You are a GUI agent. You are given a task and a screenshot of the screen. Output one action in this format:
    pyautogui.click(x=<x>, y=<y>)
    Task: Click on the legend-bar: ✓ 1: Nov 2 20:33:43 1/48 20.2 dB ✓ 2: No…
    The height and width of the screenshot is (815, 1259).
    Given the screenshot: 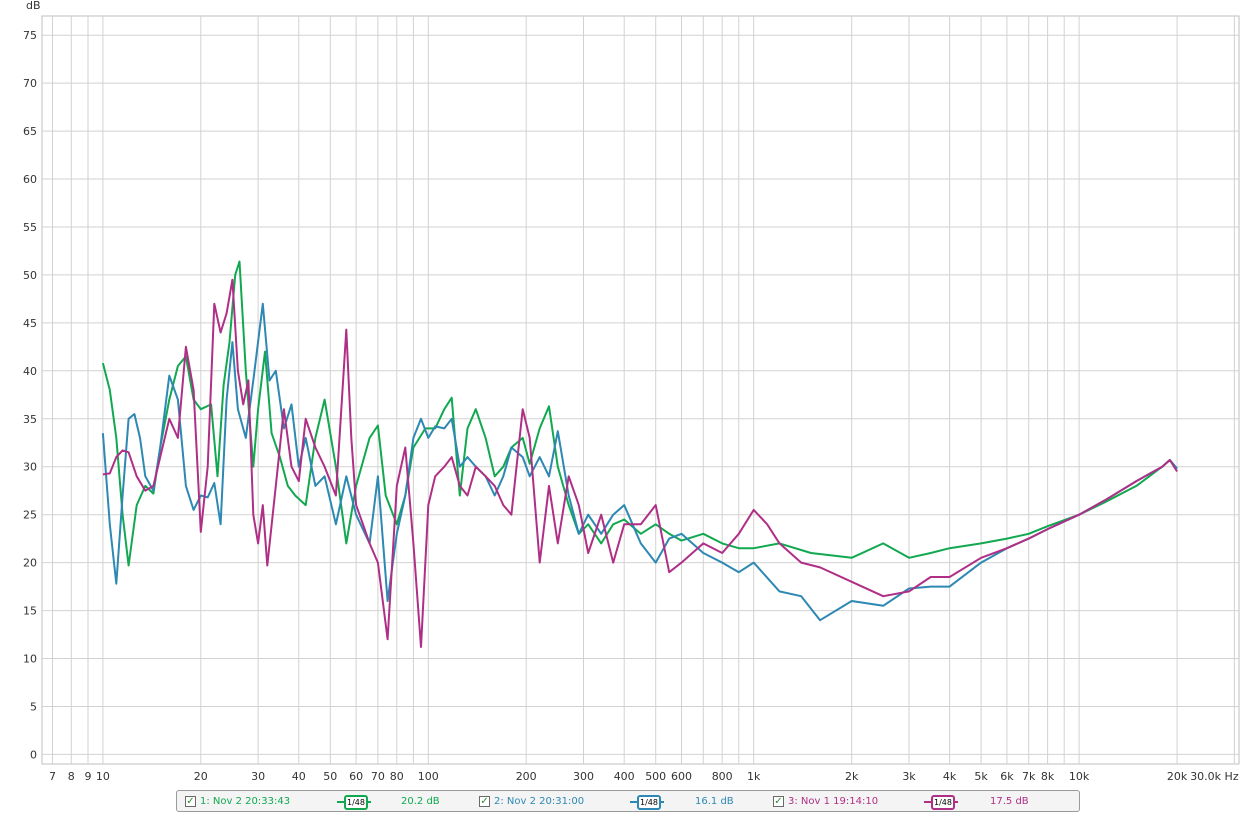 What is the action you would take?
    pyautogui.click(x=628, y=801)
    